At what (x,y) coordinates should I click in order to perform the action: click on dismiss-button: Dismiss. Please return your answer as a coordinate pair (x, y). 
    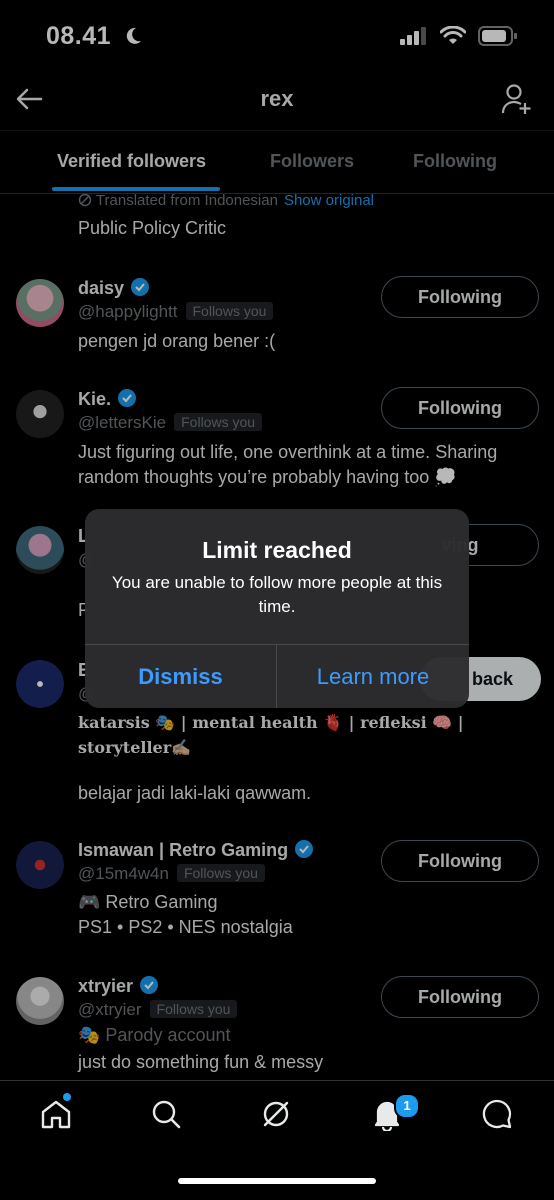
    Looking at the image, I should click on (180, 676).